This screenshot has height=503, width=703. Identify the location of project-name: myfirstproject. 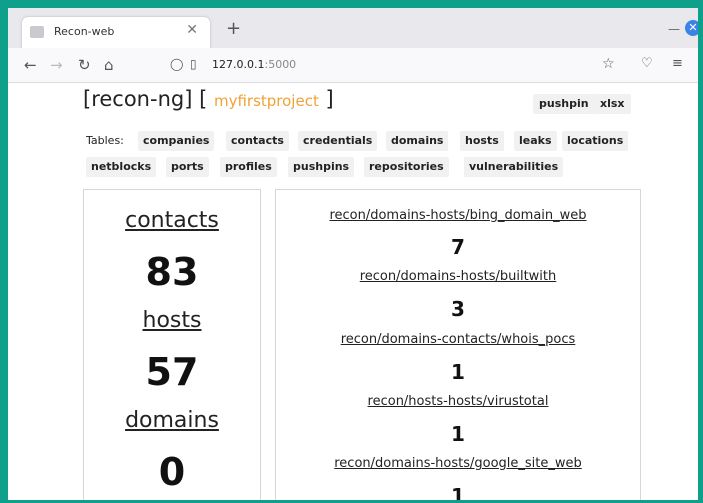
(266, 101).